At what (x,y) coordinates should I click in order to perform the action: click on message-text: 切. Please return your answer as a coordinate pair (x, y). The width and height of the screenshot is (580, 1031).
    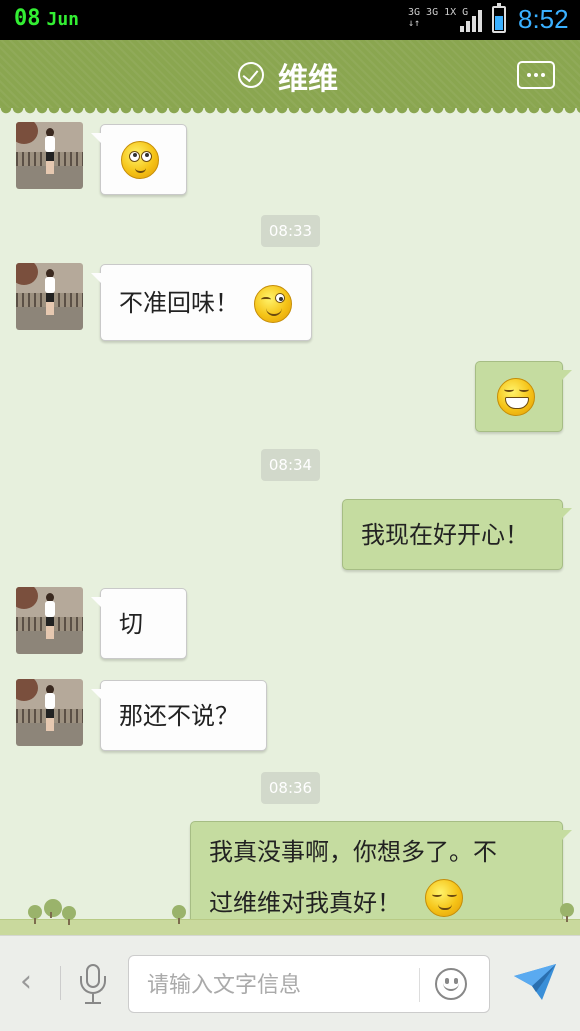
    Looking at the image, I should click on (131, 624).